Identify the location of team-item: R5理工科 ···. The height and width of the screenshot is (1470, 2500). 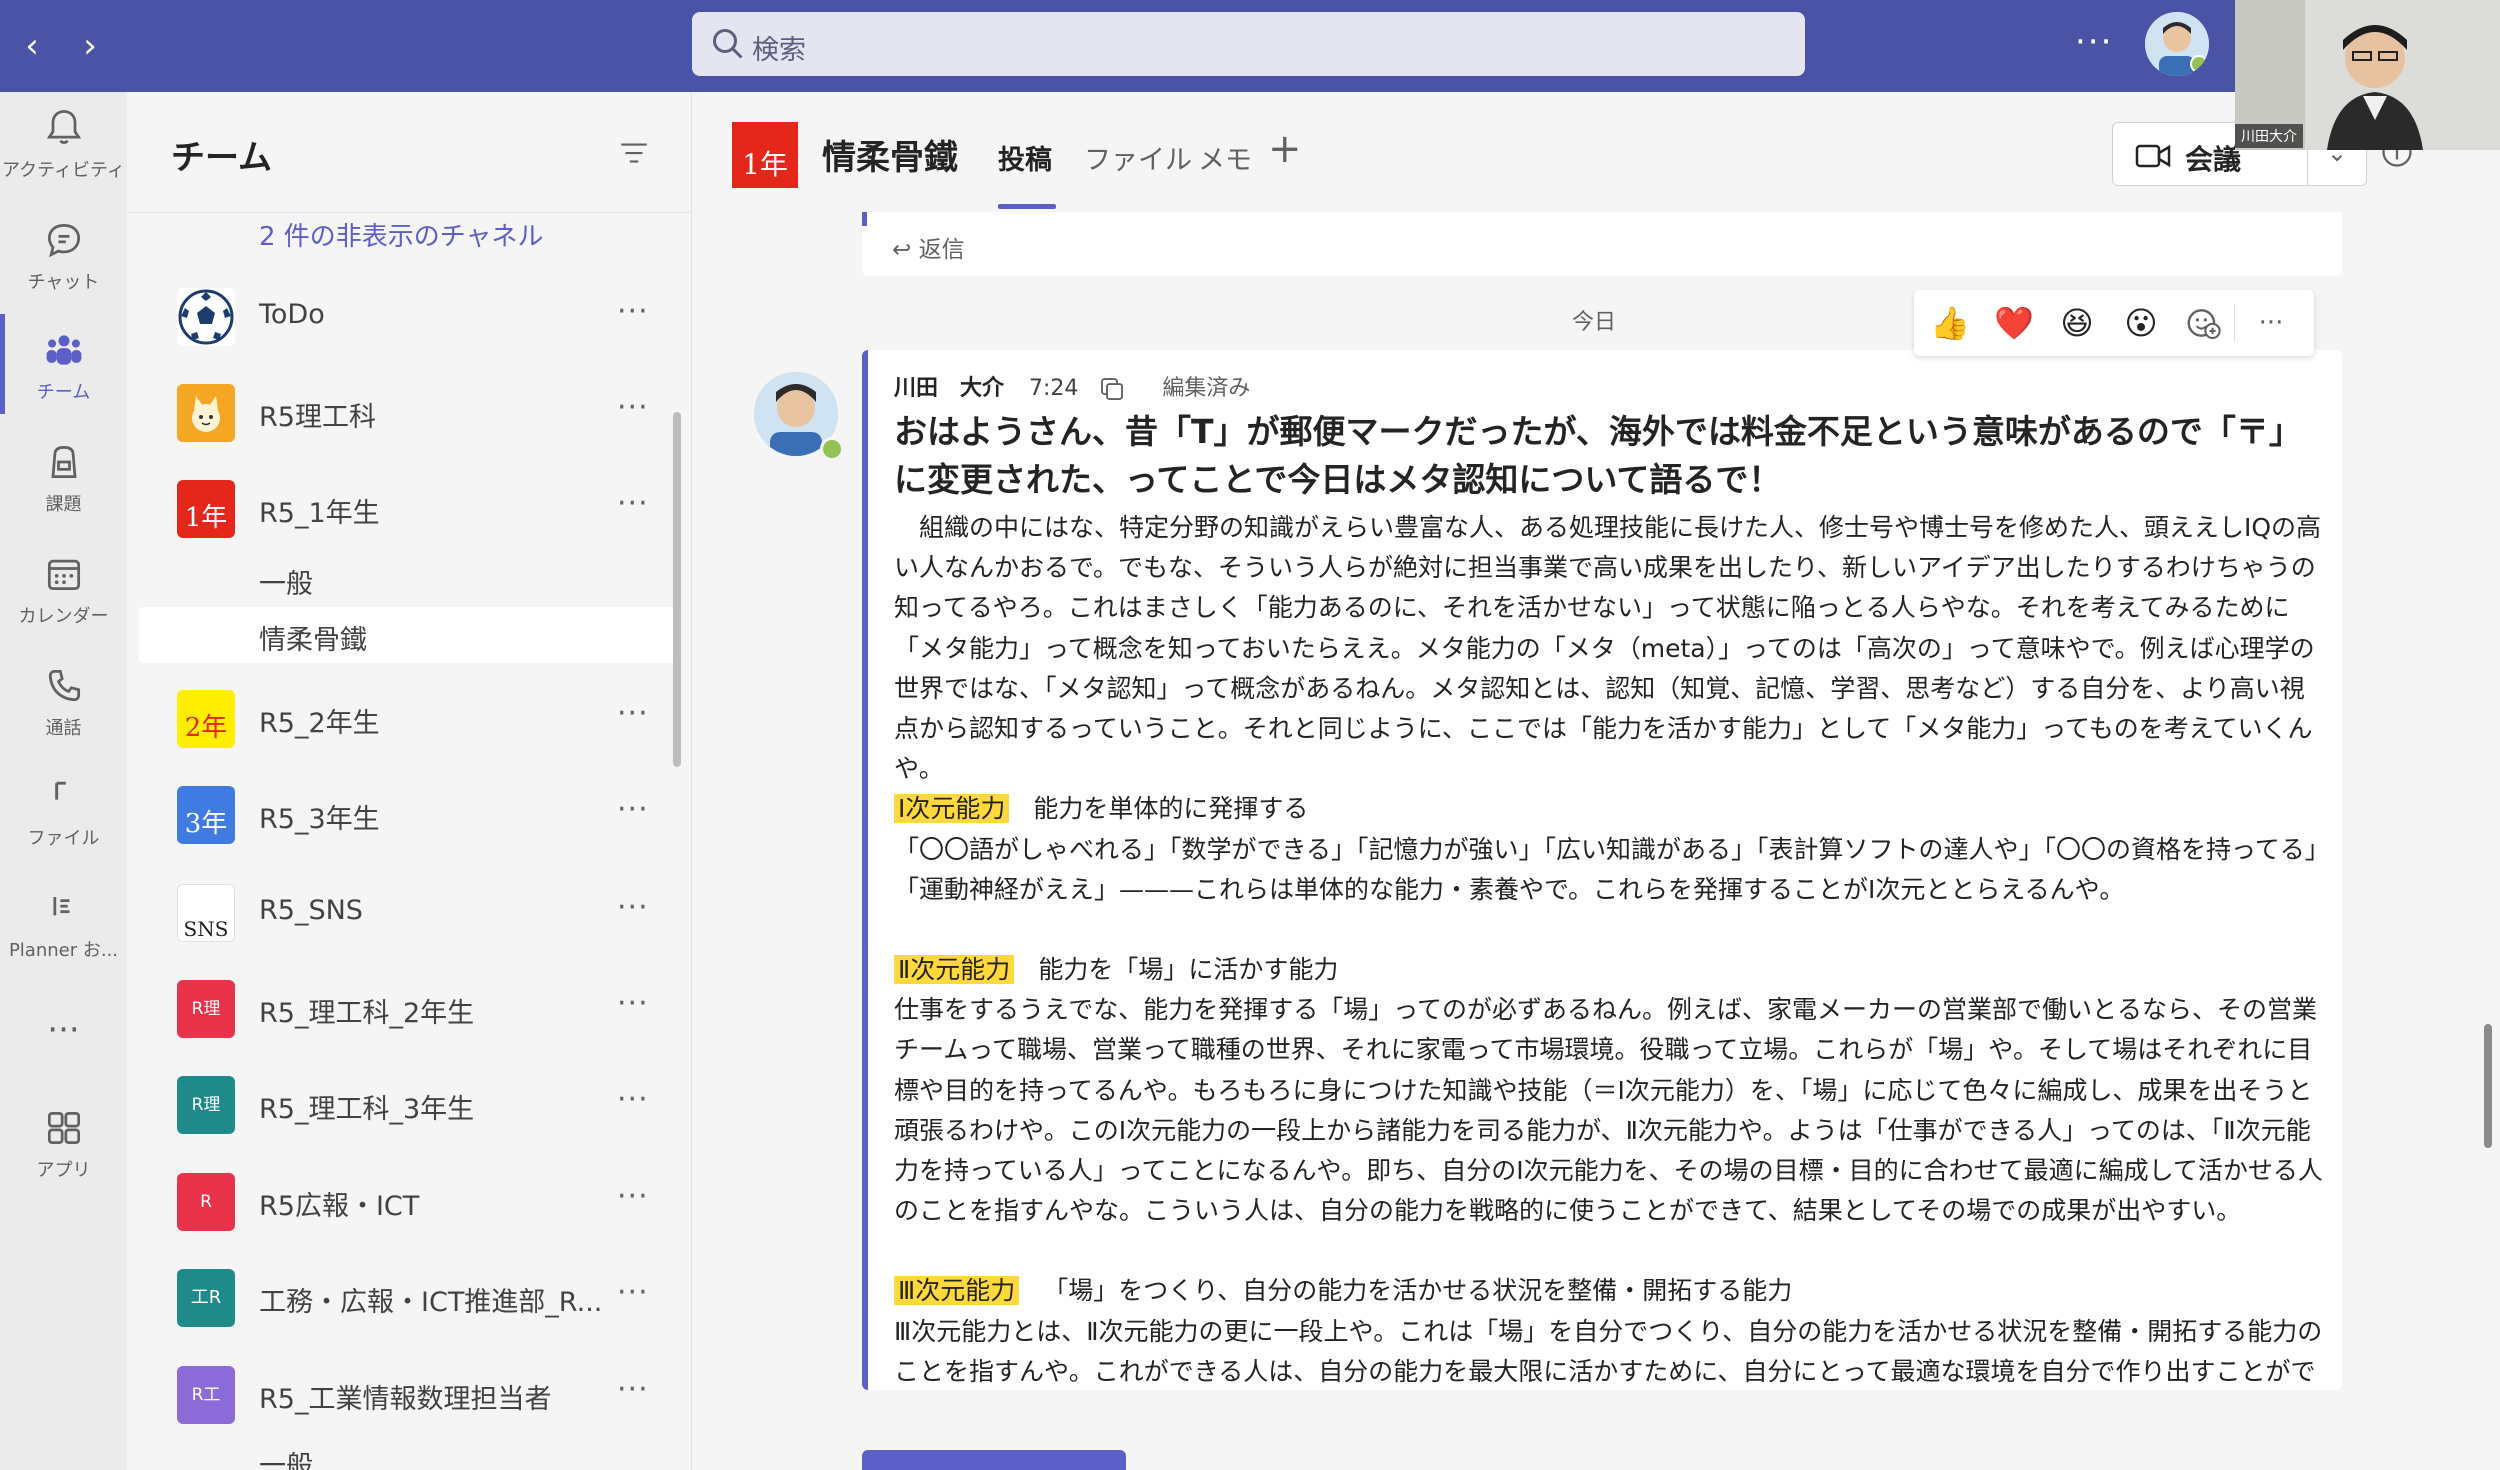
(409, 415).